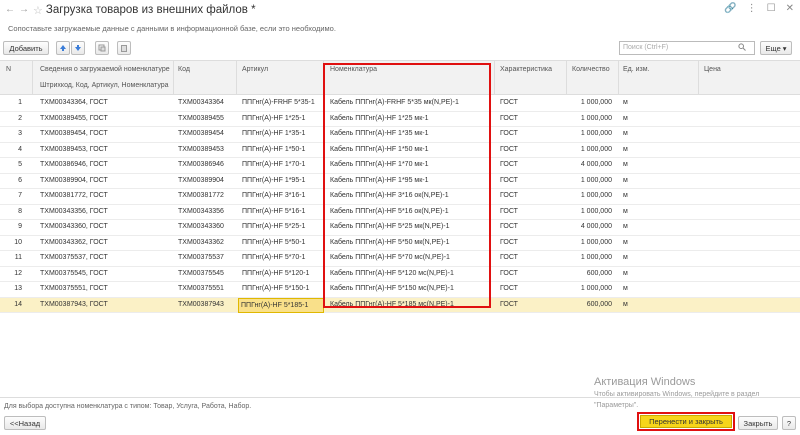  What do you see at coordinates (758, 423) in the screenshot?
I see `close-button: Закрыть` at bounding box center [758, 423].